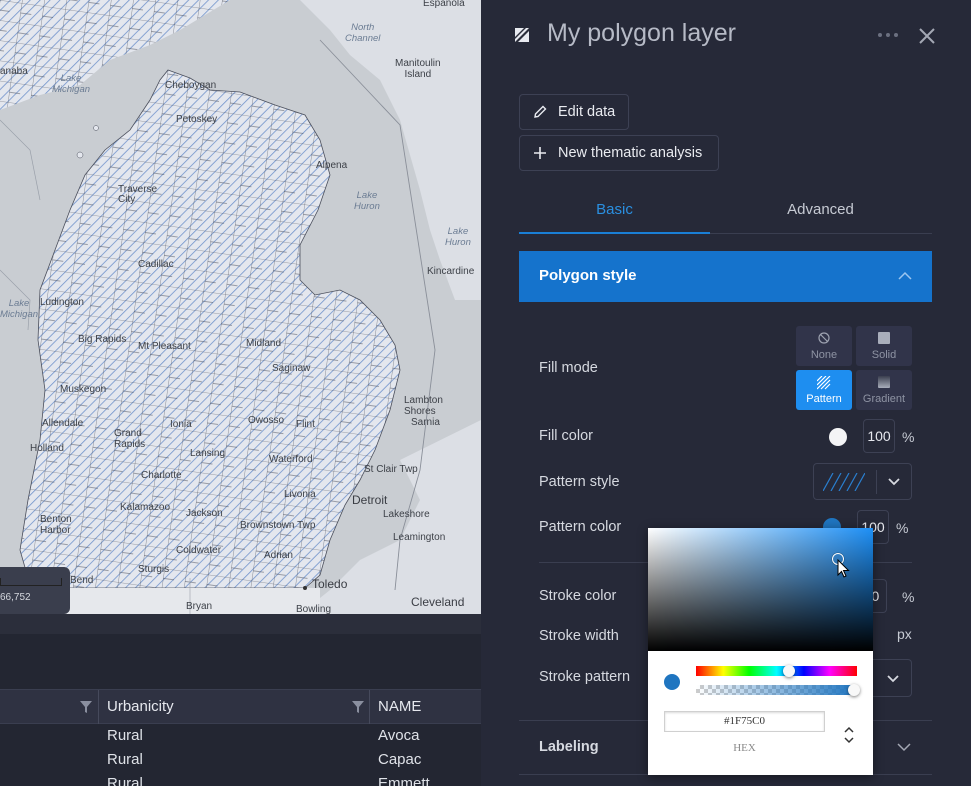 This screenshot has height=786, width=971. Describe the element at coordinates (400, 759) in the screenshot. I see `table-cell: Capac` at that location.